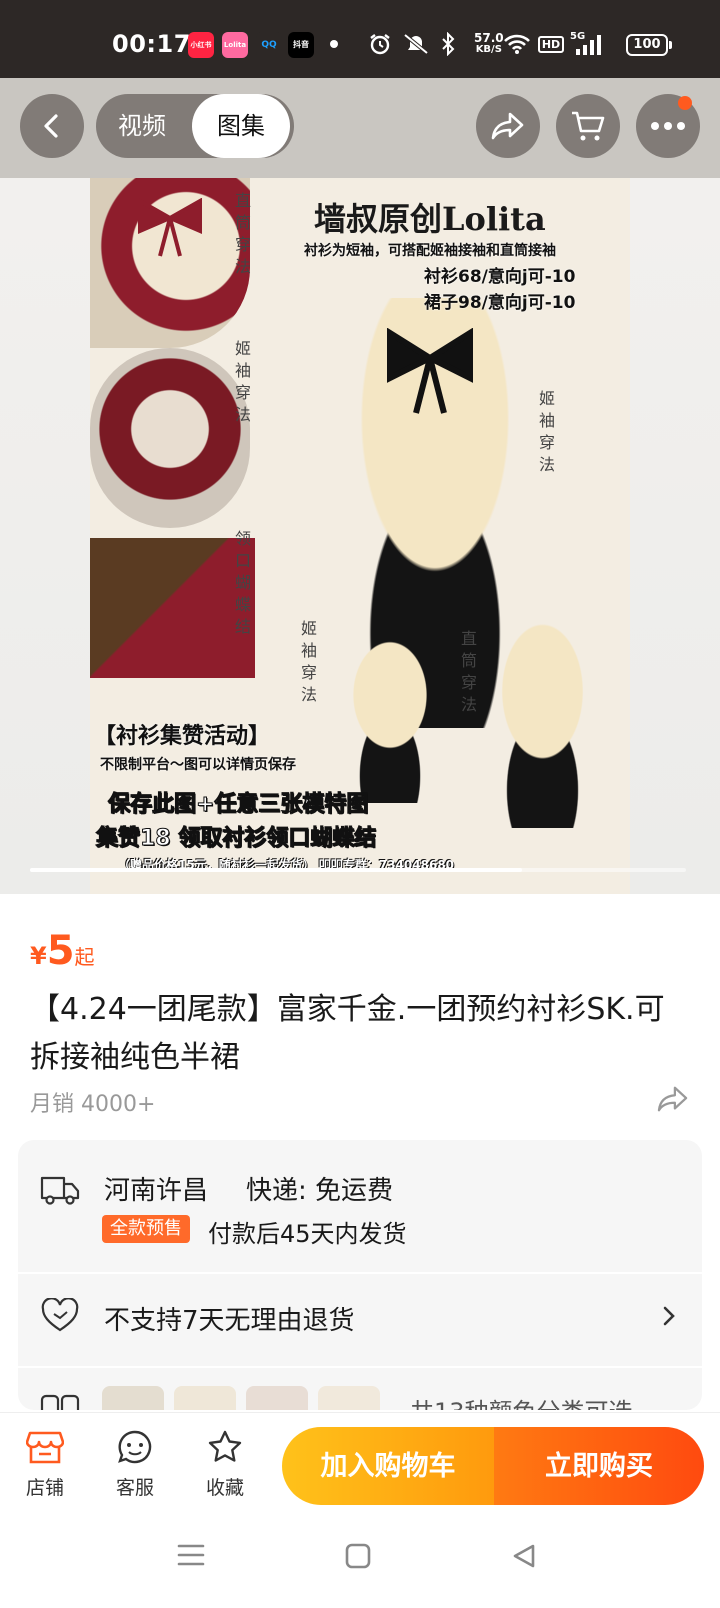 The width and height of the screenshot is (720, 1608). Describe the element at coordinates (135, 1447) in the screenshot. I see `chat-service-icon` at that location.